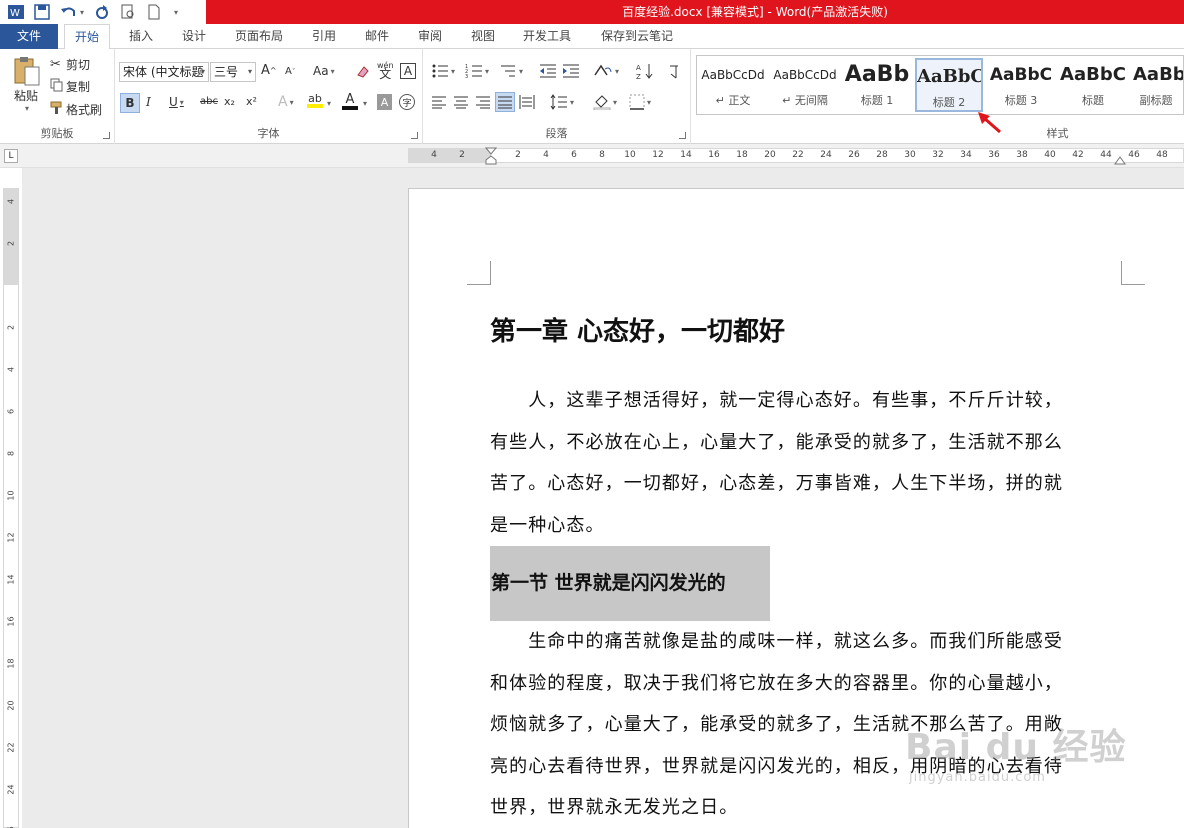 The width and height of the screenshot is (1184, 828). I want to click on tab-save-to-cloud-notes: 保存到云笔记, so click(637, 36).